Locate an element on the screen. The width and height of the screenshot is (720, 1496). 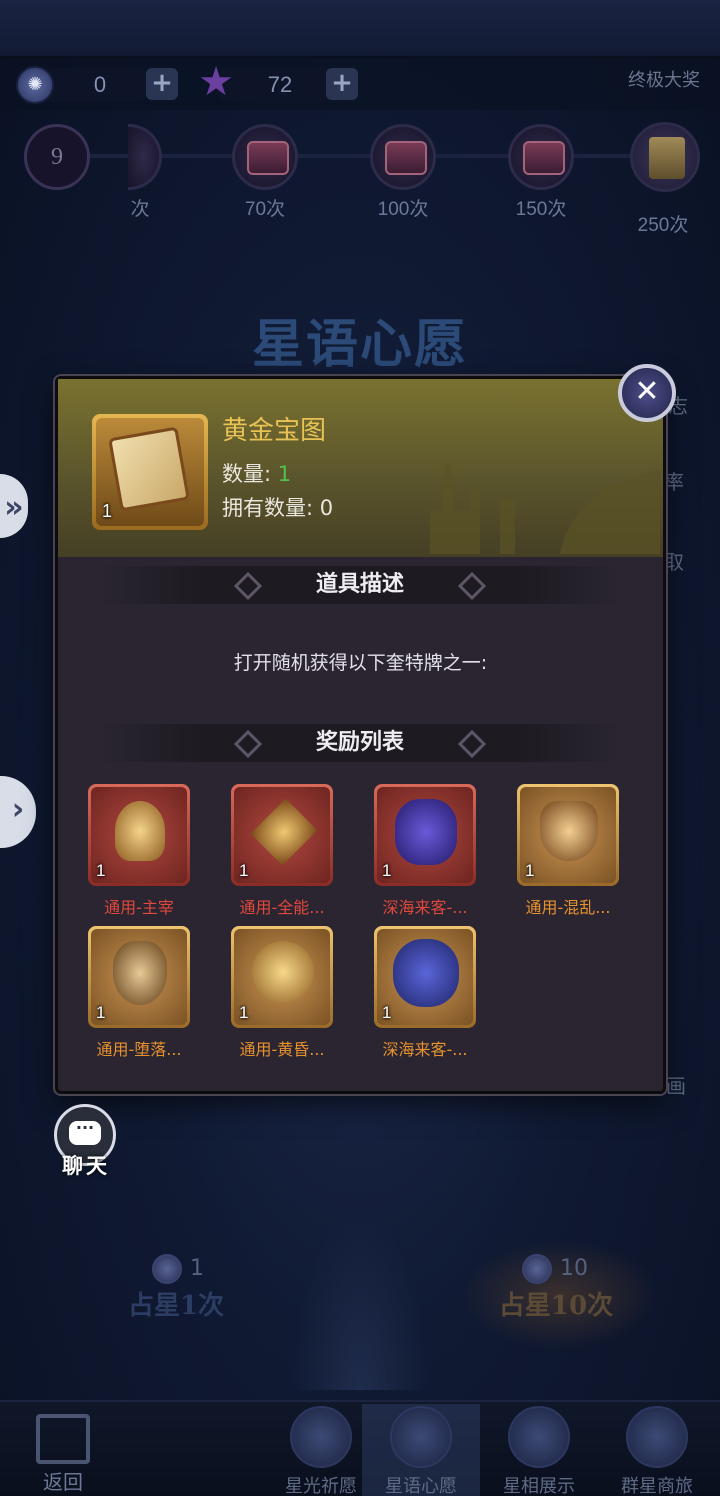
back-button: 返回 is located at coordinates (63, 1455).